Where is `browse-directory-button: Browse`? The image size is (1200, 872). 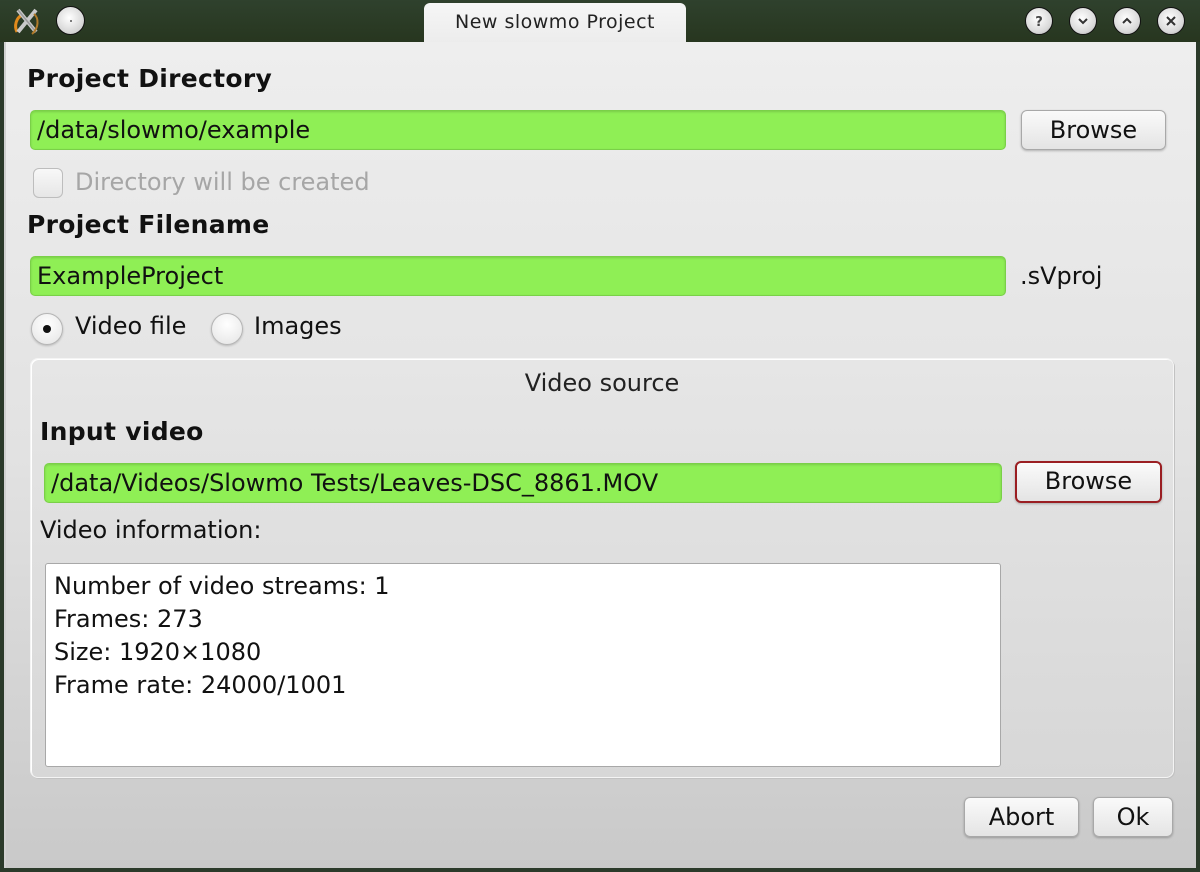 browse-directory-button: Browse is located at coordinates (1093, 130).